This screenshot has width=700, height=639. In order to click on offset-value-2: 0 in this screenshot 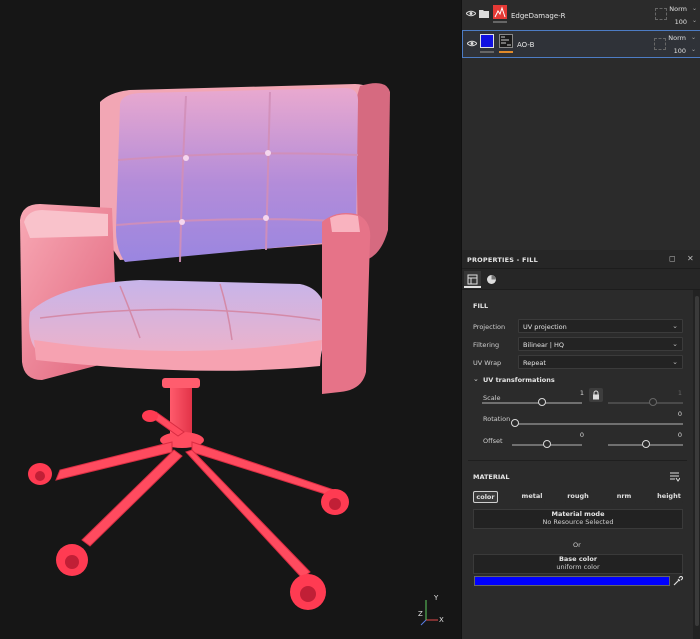, I will do `click(672, 435)`.